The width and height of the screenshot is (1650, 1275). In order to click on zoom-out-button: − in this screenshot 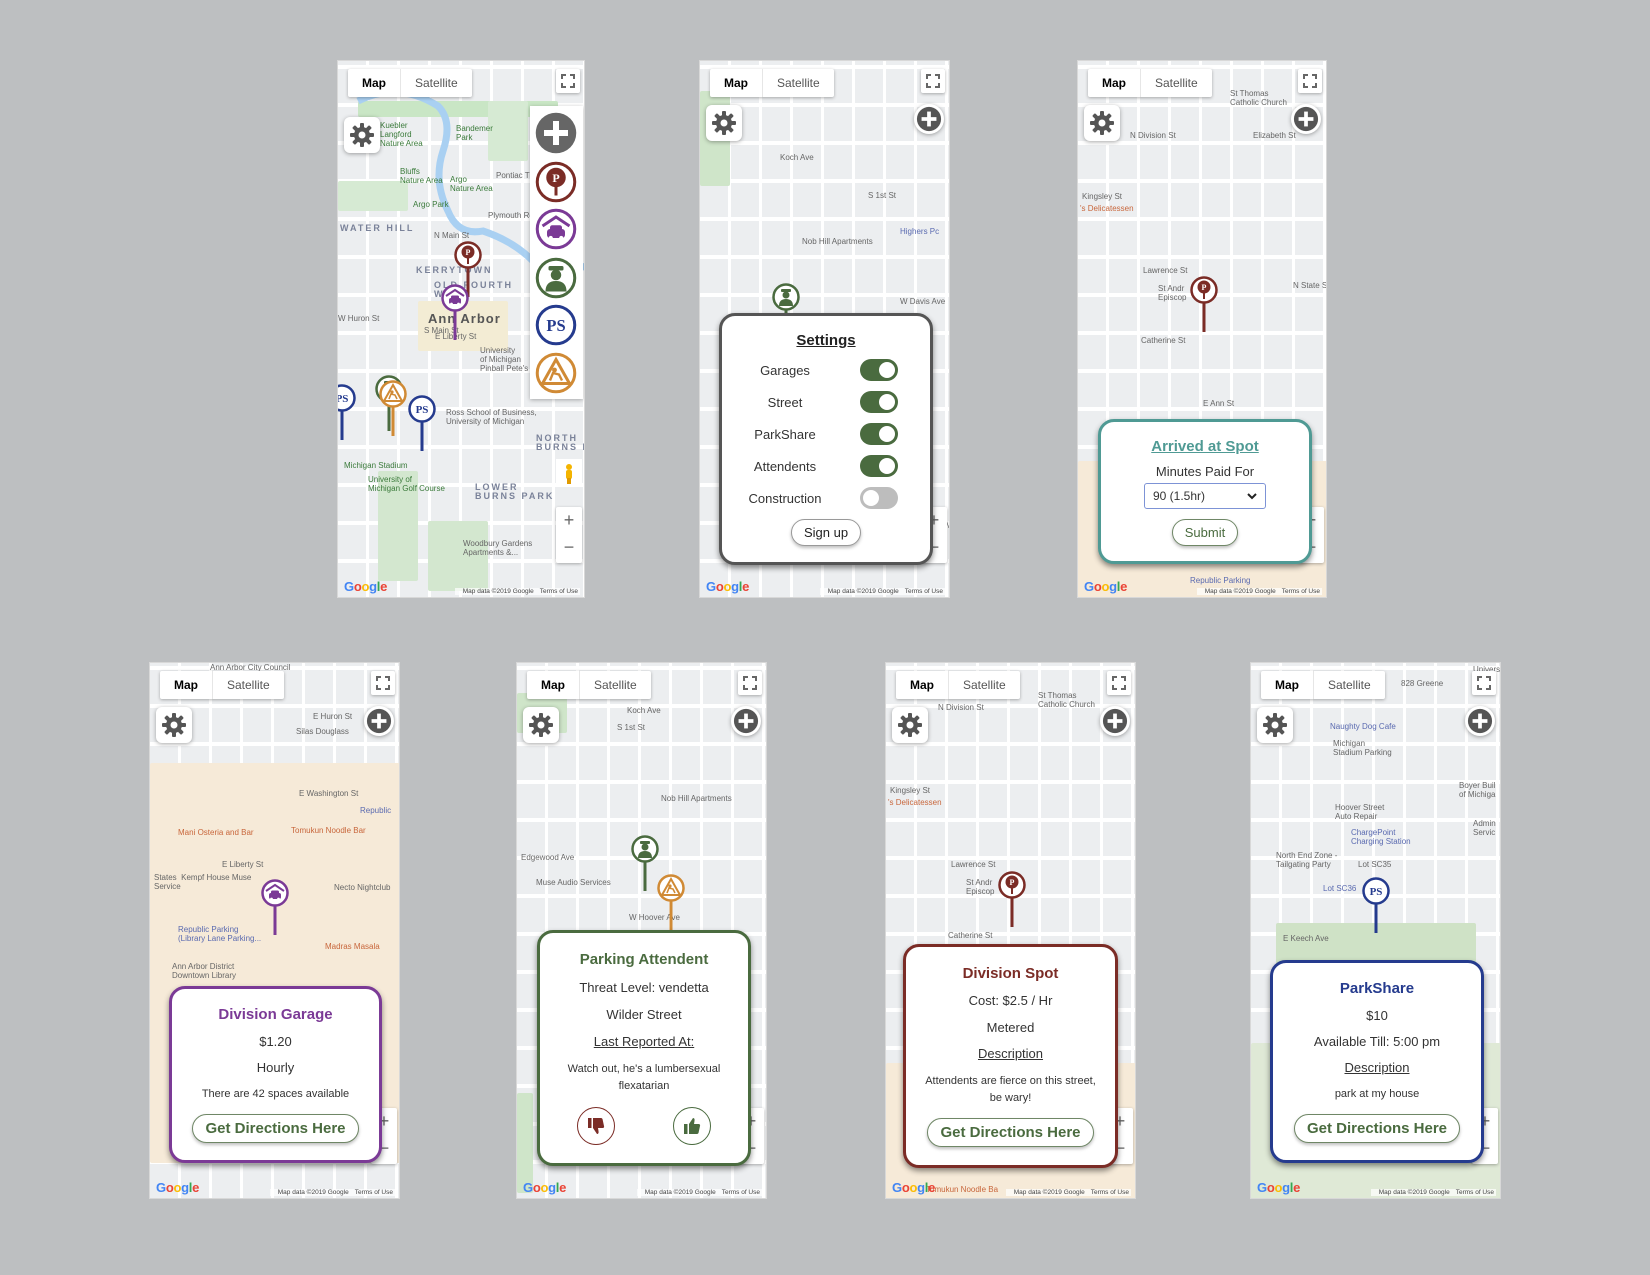, I will do `click(569, 547)`.